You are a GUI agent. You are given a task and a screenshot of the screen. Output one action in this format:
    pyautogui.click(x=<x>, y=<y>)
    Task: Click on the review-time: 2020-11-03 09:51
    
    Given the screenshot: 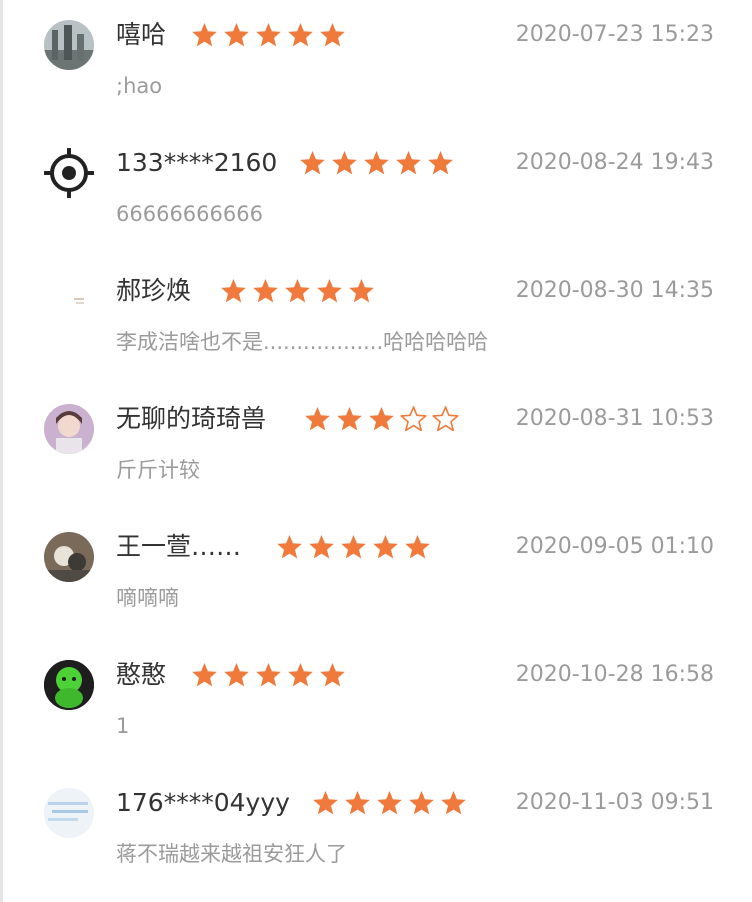 What is the action you would take?
    pyautogui.click(x=614, y=802)
    